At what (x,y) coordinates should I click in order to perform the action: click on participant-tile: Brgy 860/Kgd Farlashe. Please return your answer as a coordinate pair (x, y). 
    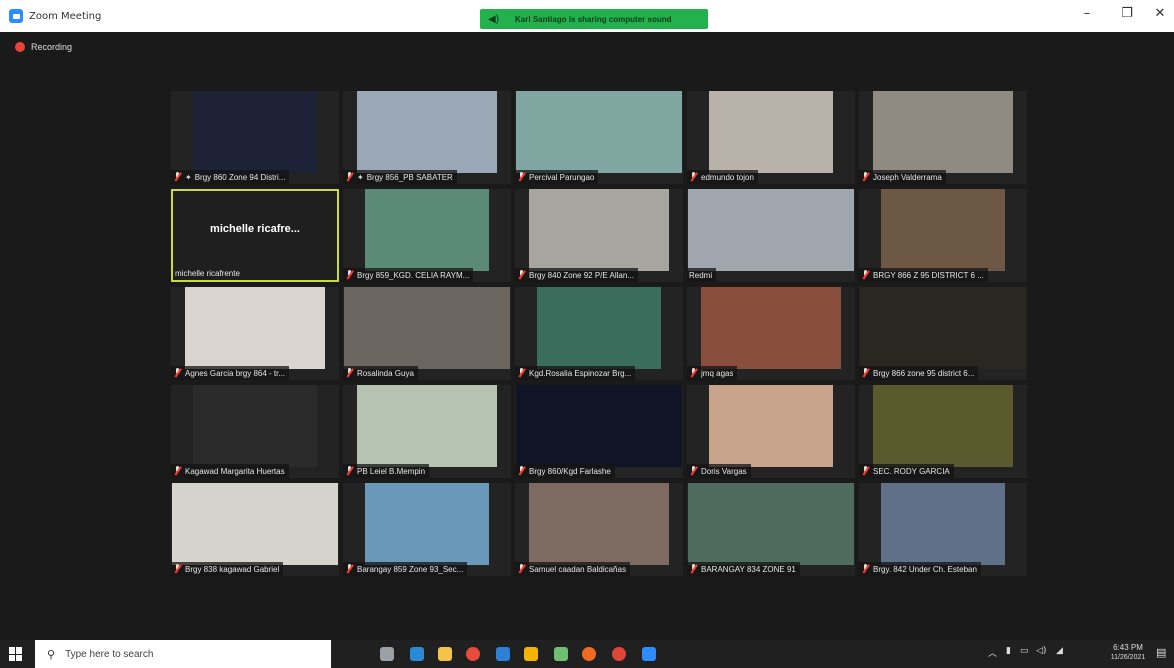
    Looking at the image, I should click on (599, 431).